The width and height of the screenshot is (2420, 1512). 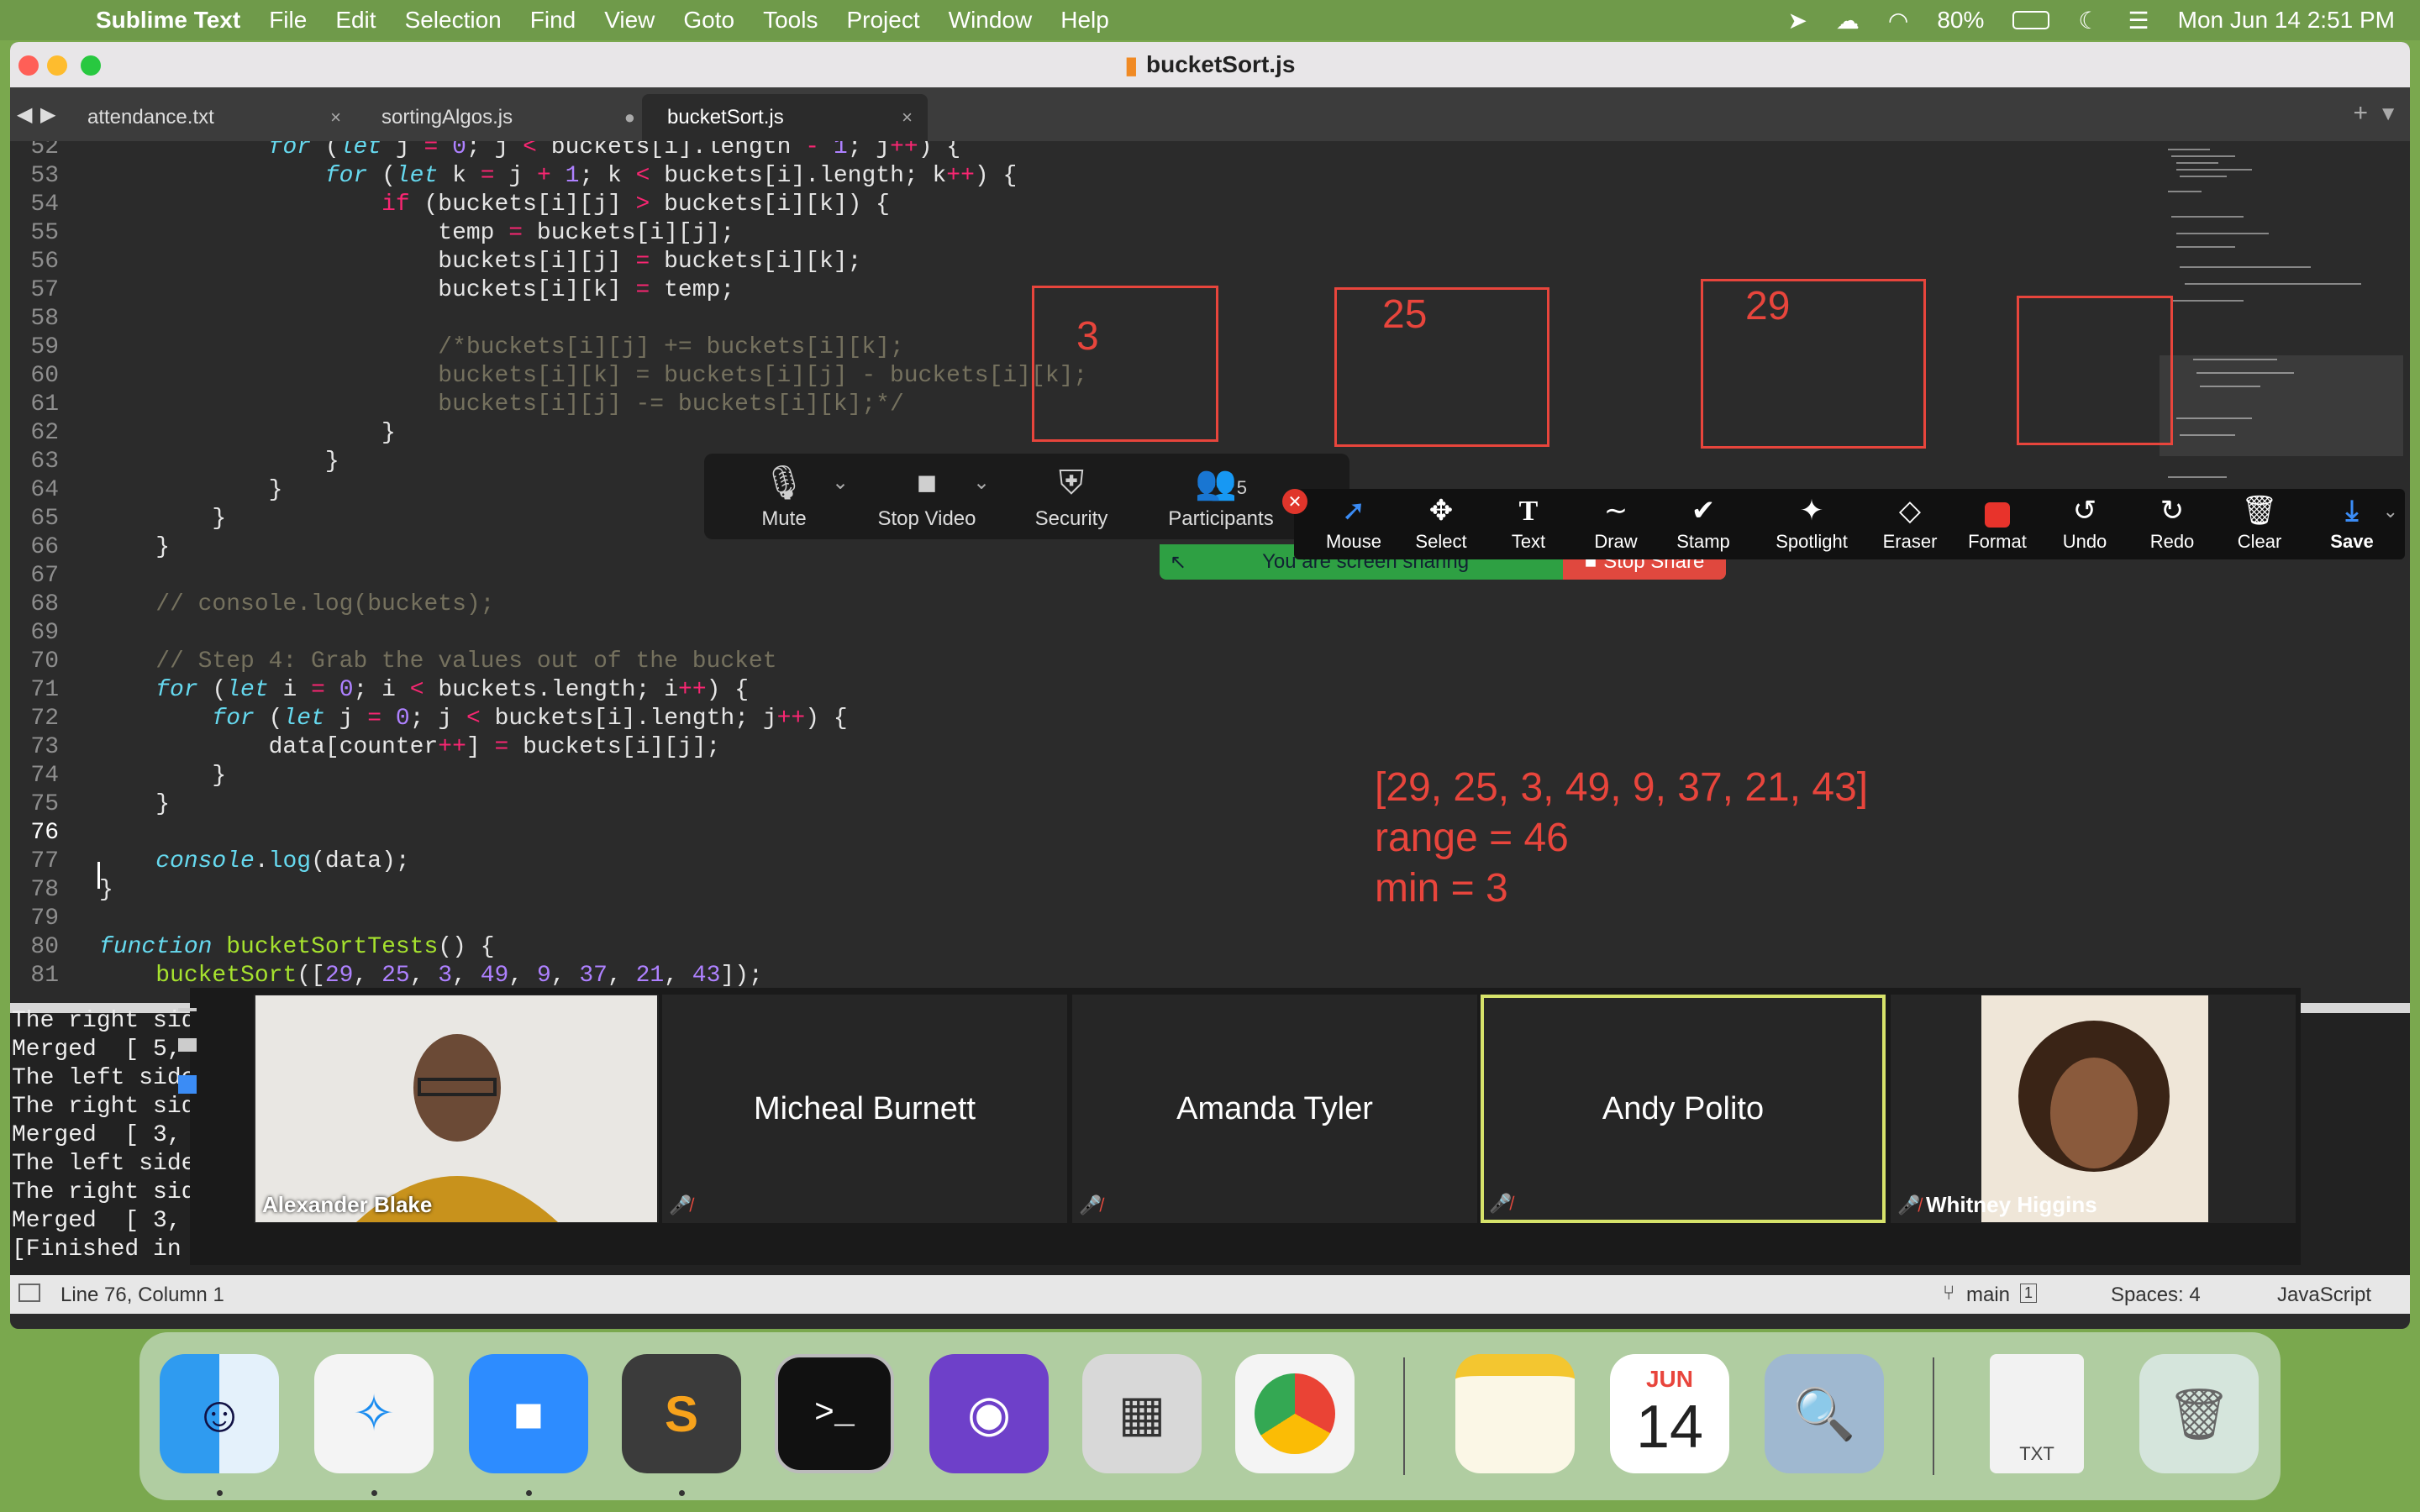 What do you see at coordinates (111, 1192) in the screenshot?
I see `output-line: The right side` at bounding box center [111, 1192].